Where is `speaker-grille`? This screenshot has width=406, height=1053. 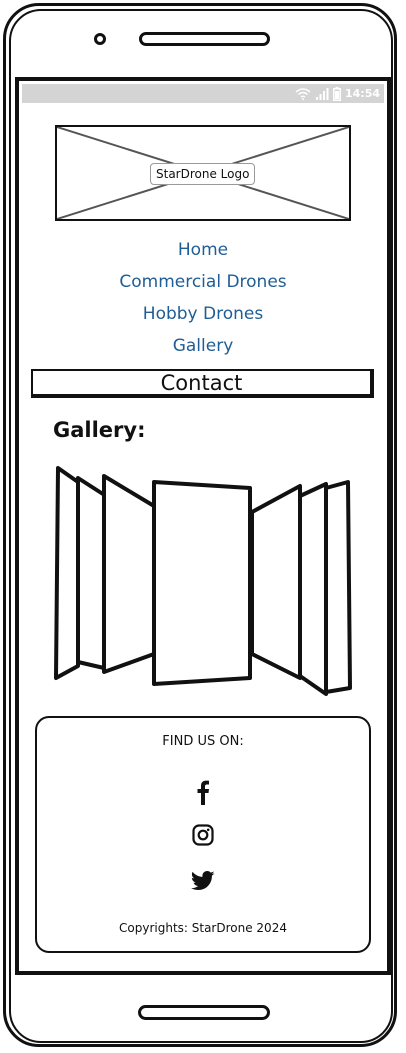
speaker-grille is located at coordinates (204, 39).